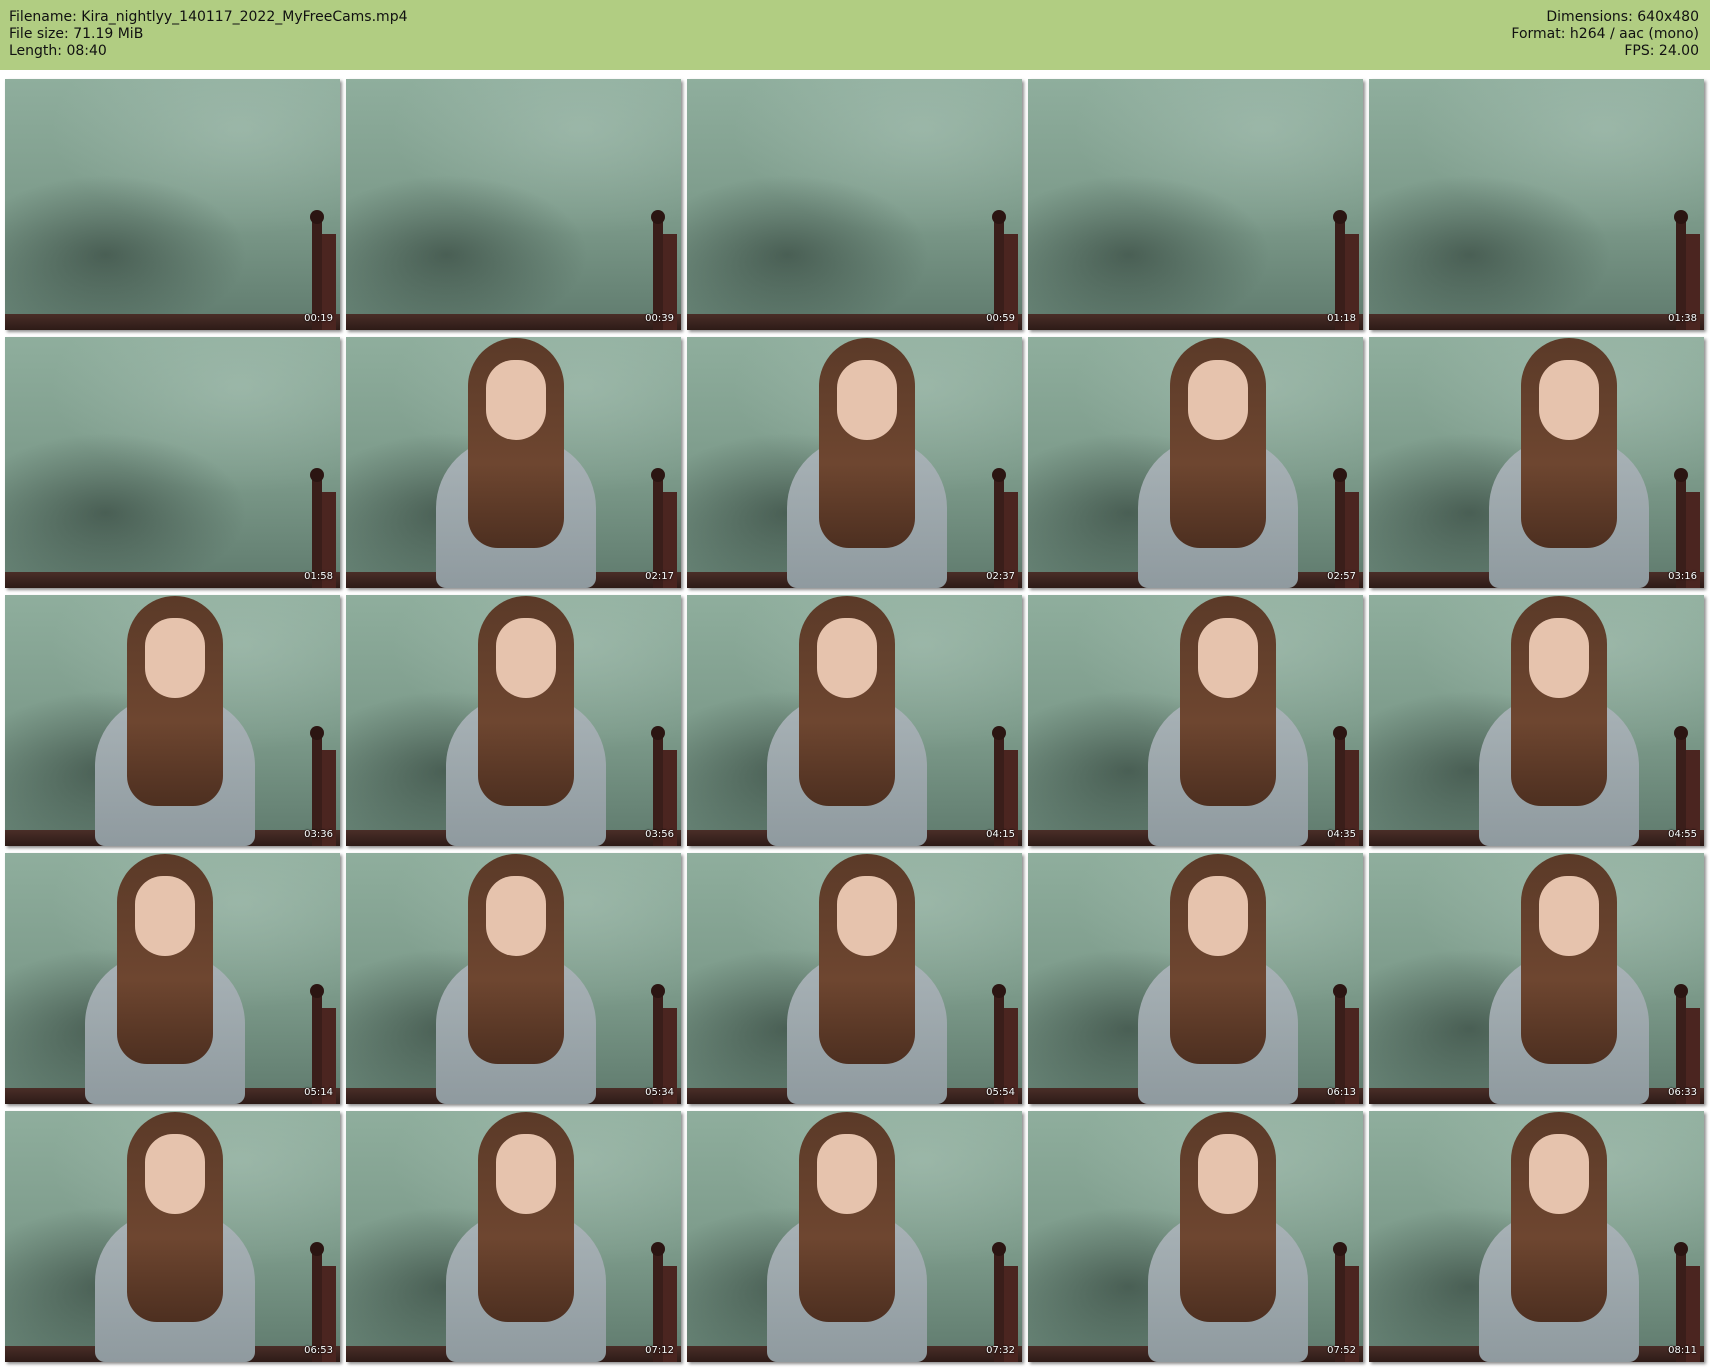 The width and height of the screenshot is (1710, 1370). Describe the element at coordinates (1536, 462) in the screenshot. I see `video-thumbnail: 03:16` at that location.